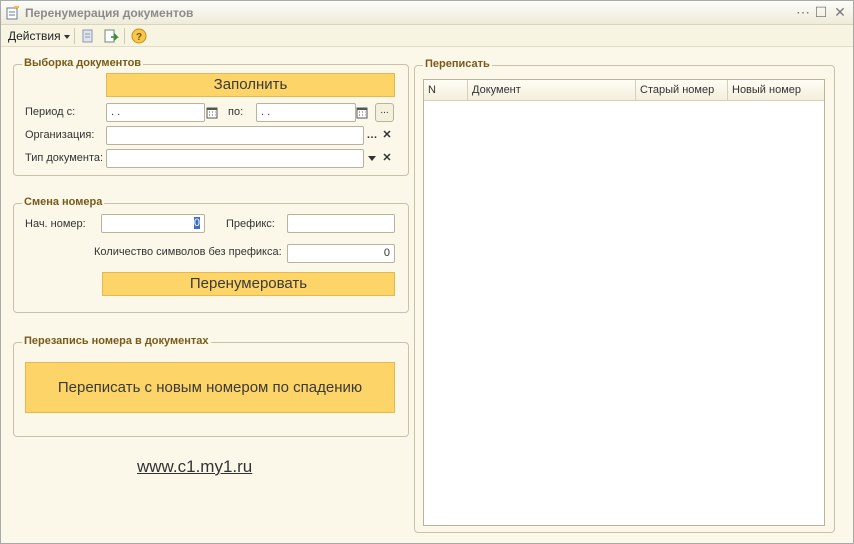 The height and width of the screenshot is (544, 854). What do you see at coordinates (386, 253) in the screenshot?
I see `count-value: 0` at bounding box center [386, 253].